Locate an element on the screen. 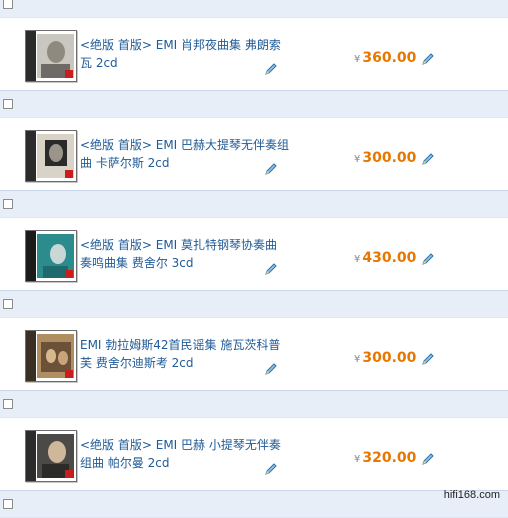 This screenshot has width=508, height=518. price: ¥430.00 is located at coordinates (385, 258).